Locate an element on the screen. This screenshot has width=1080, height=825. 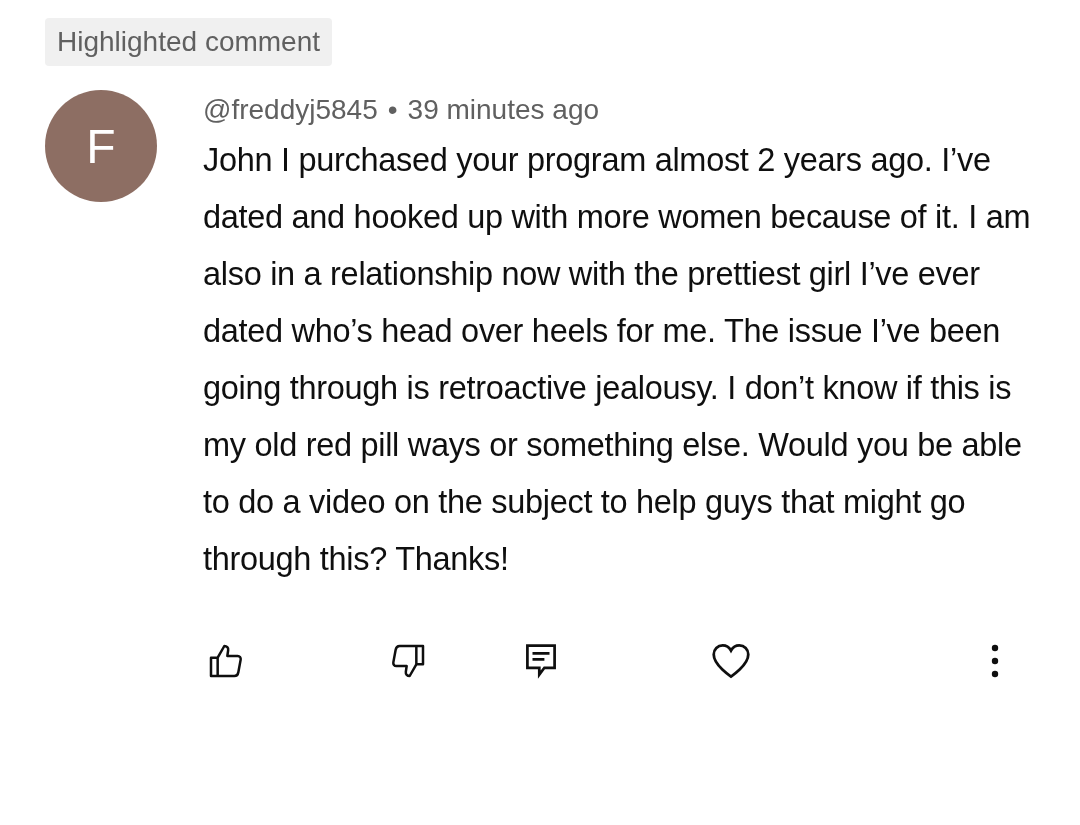
comment-icon is located at coordinates (541, 661).